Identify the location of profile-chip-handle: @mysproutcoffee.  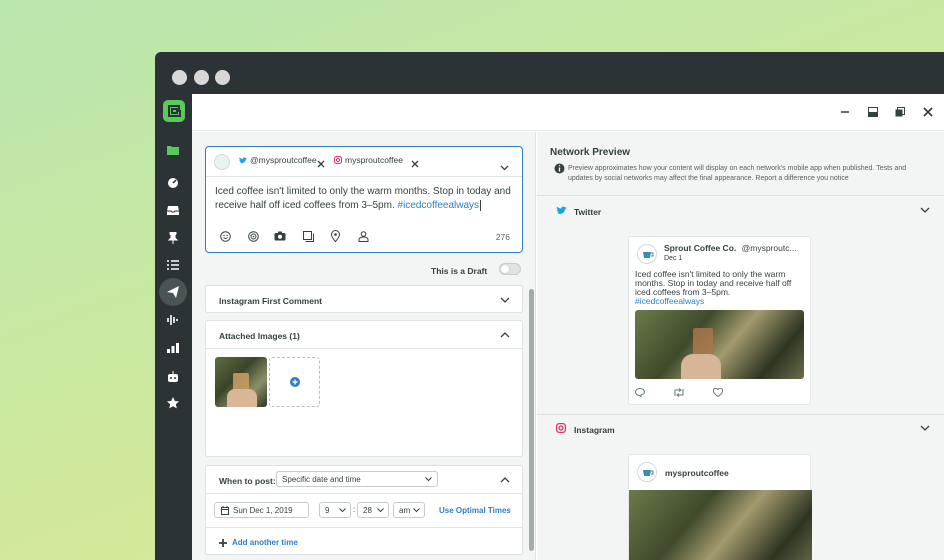
(283, 160).